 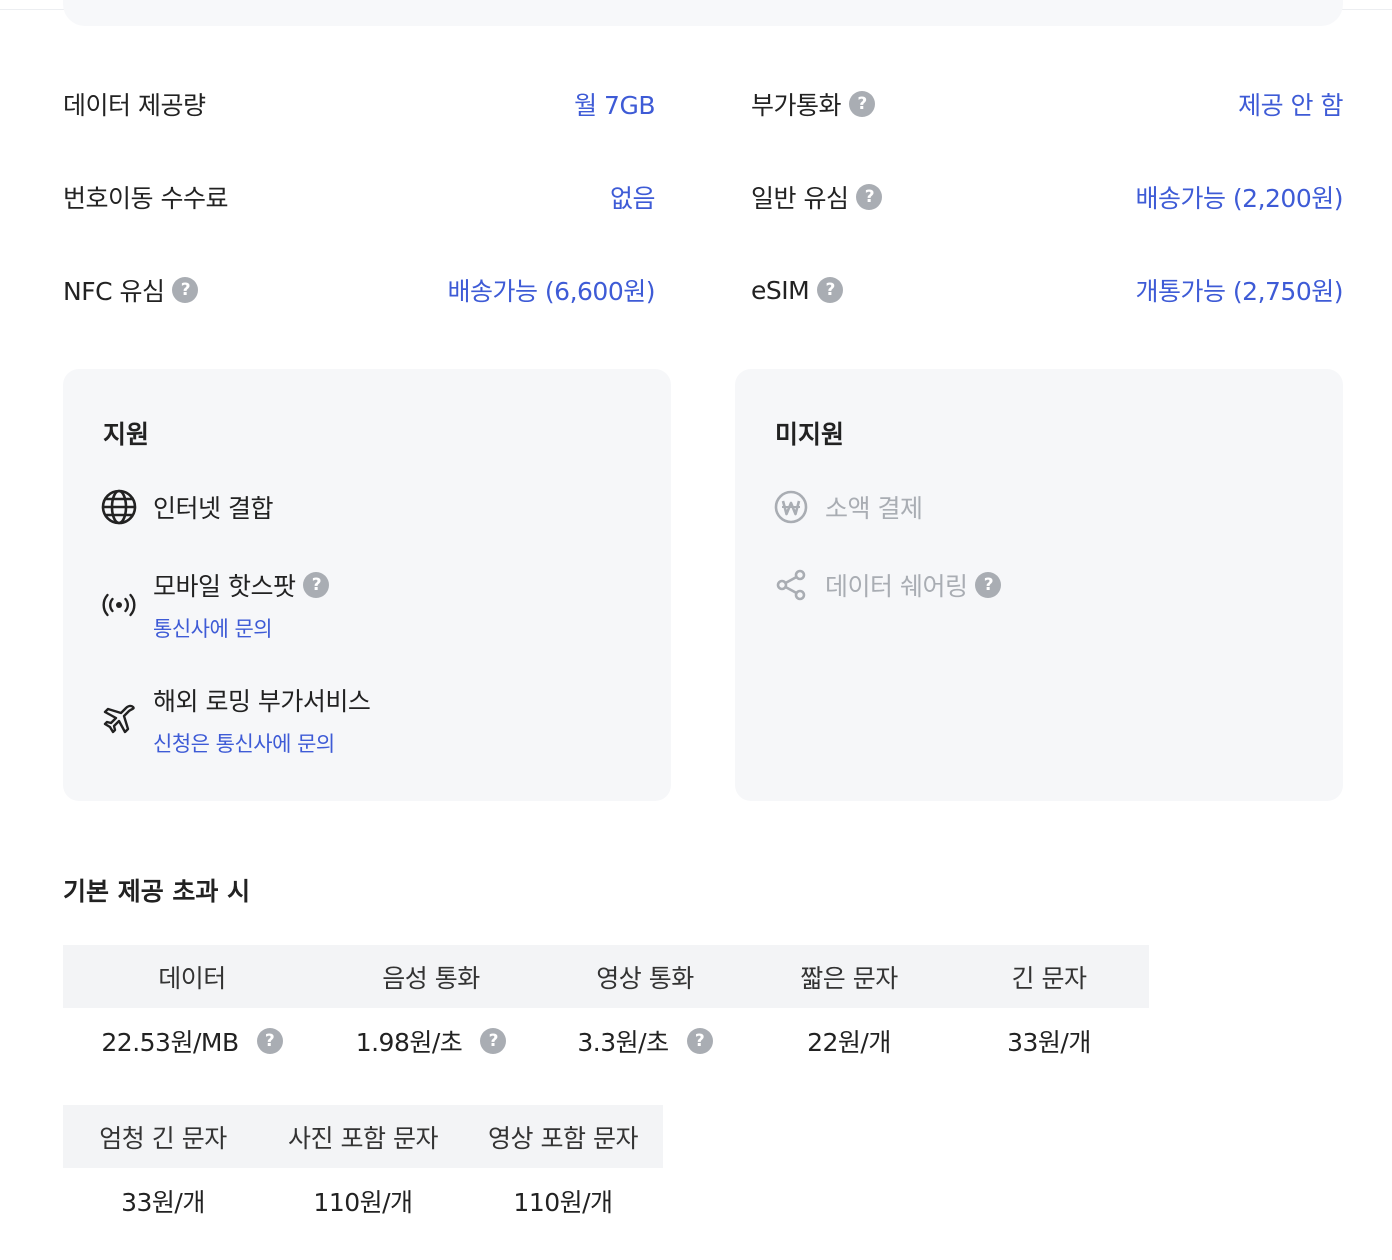 I want to click on rate-value: 3.3원/초, so click(x=623, y=1042).